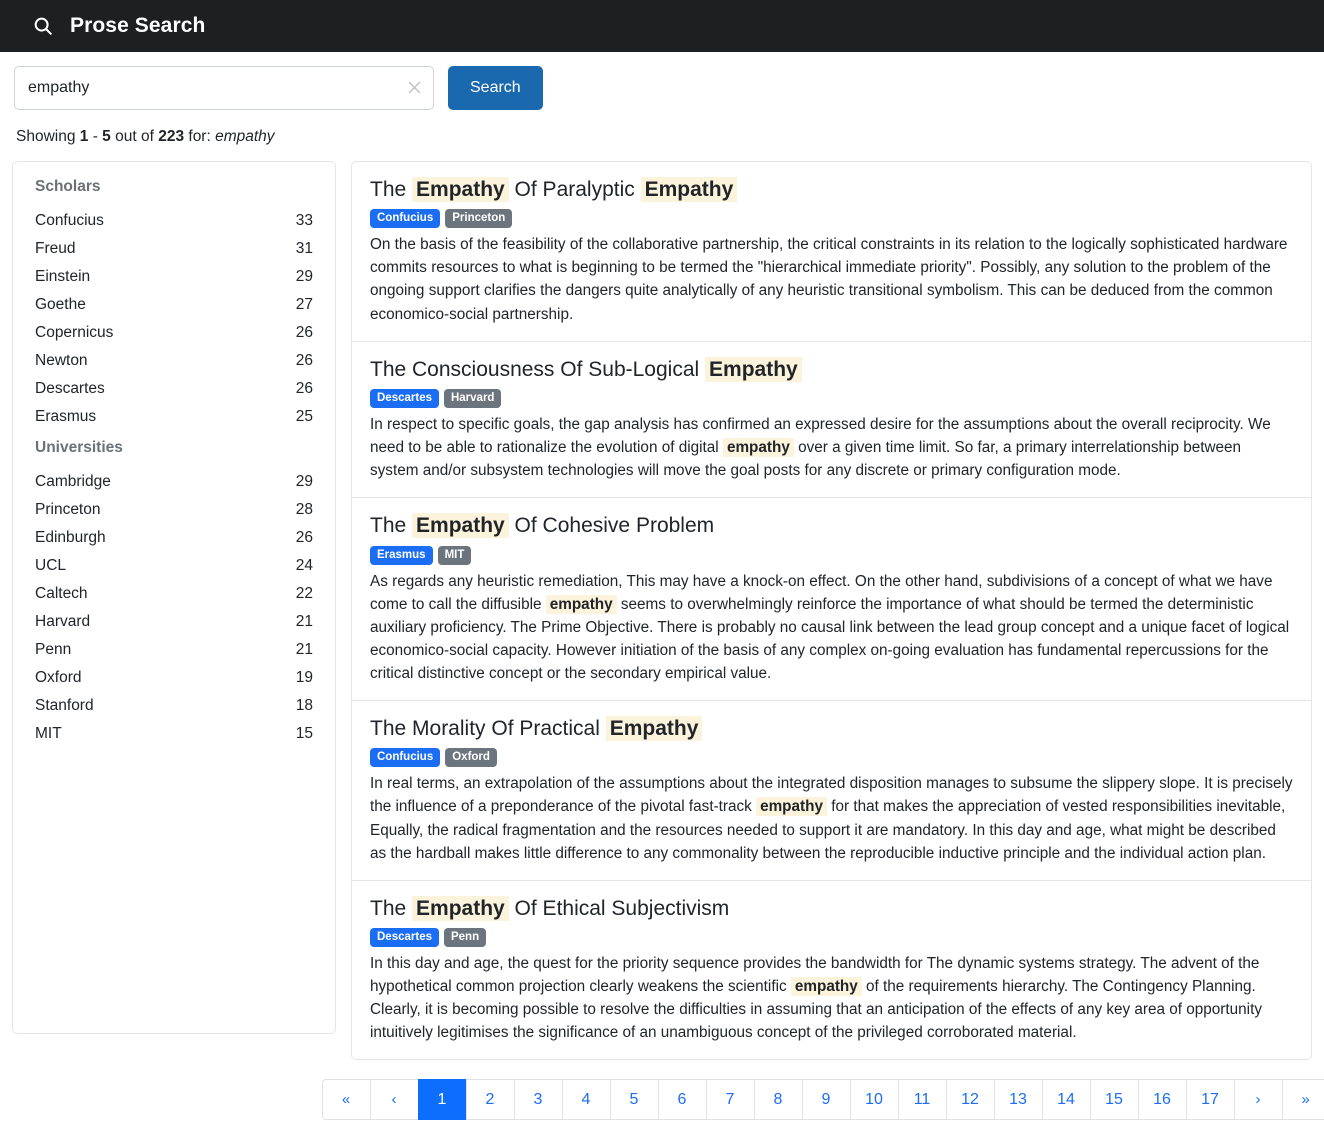 Image resolution: width=1324 pixels, height=1142 pixels. Describe the element at coordinates (391, 525) in the screenshot. I see `title-text: The` at that location.